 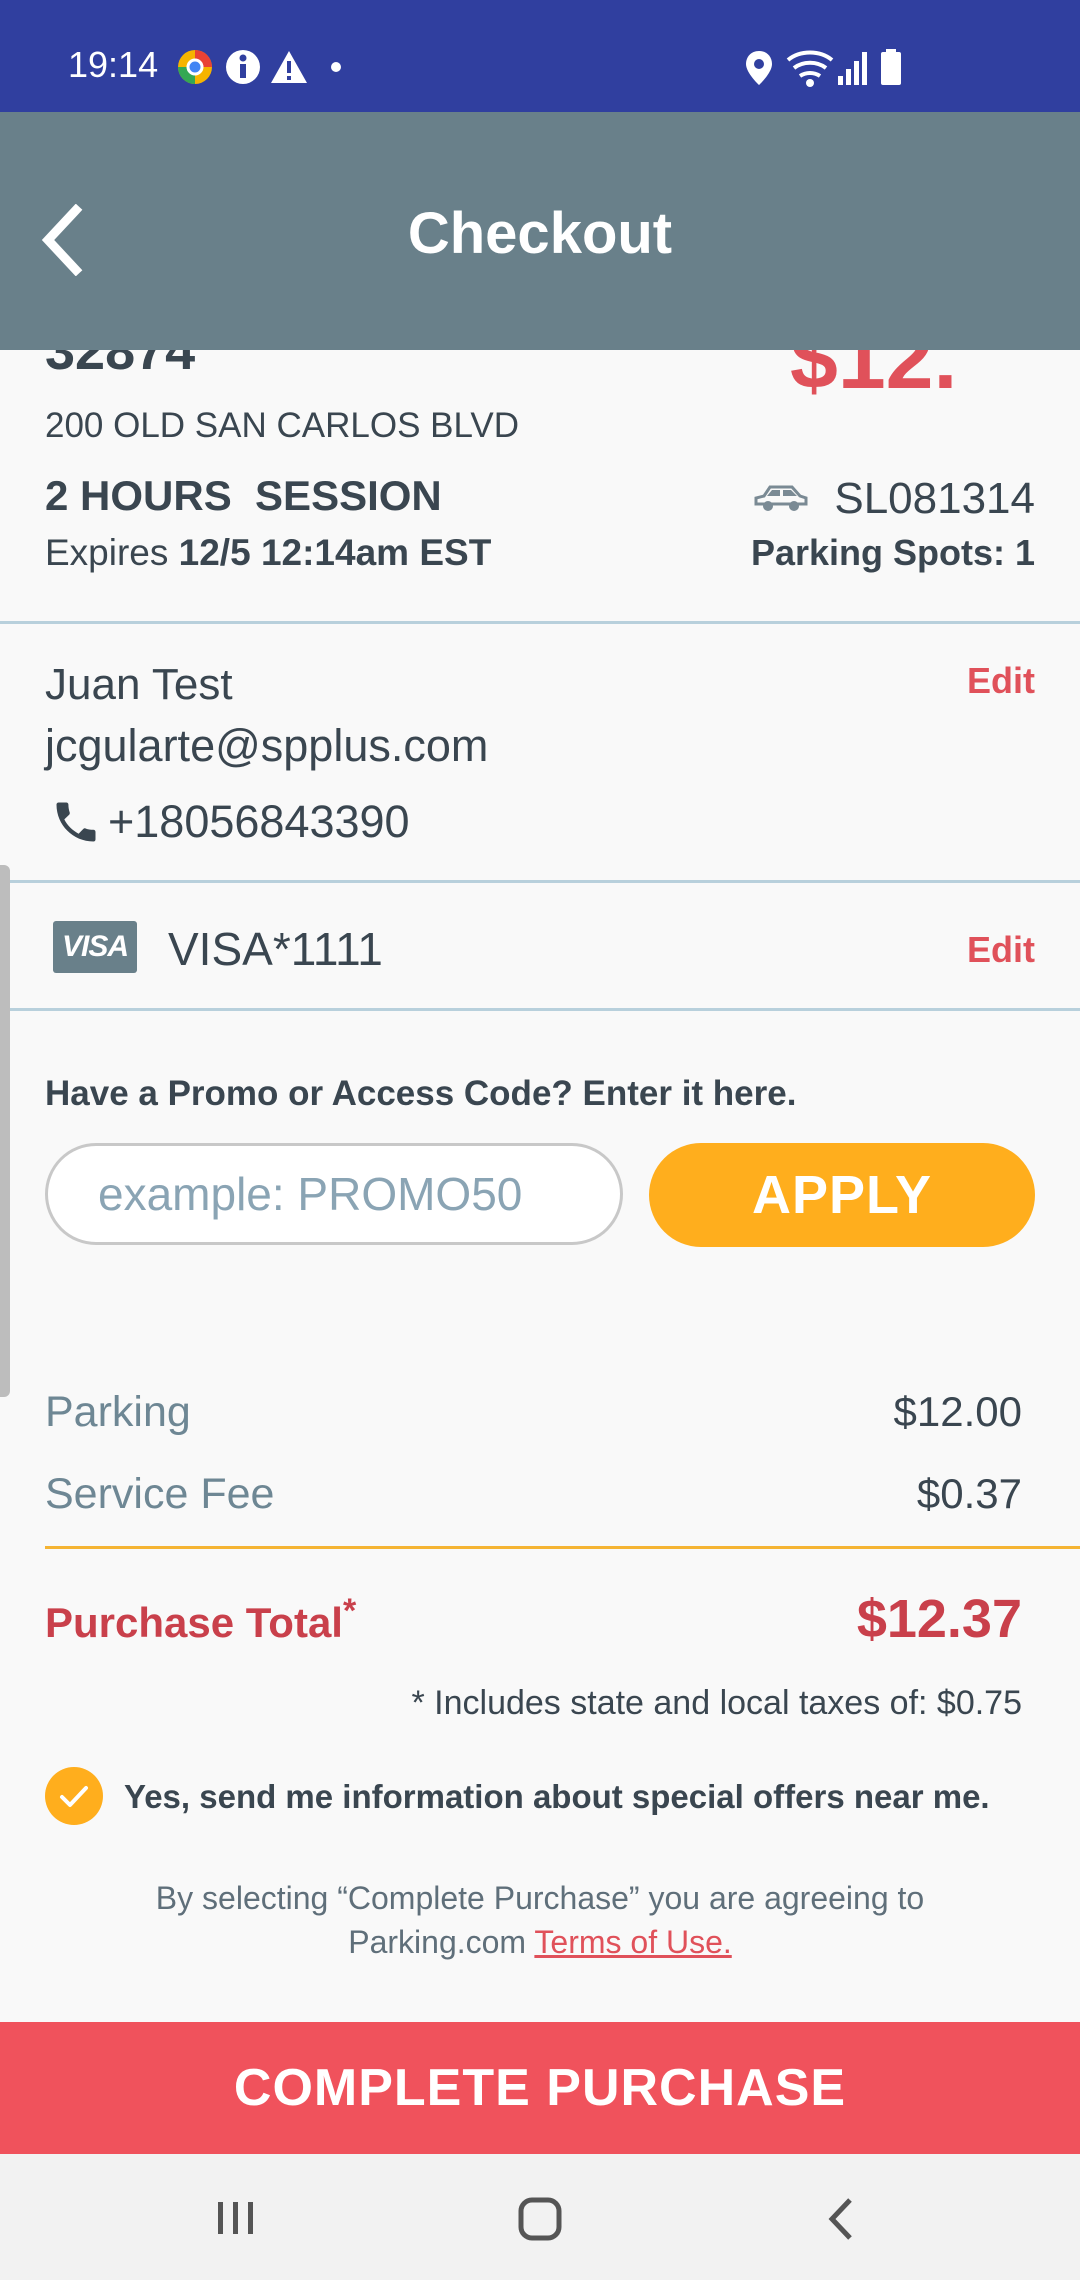 What do you see at coordinates (139, 684) in the screenshot?
I see `contact-name: Juan Test` at bounding box center [139, 684].